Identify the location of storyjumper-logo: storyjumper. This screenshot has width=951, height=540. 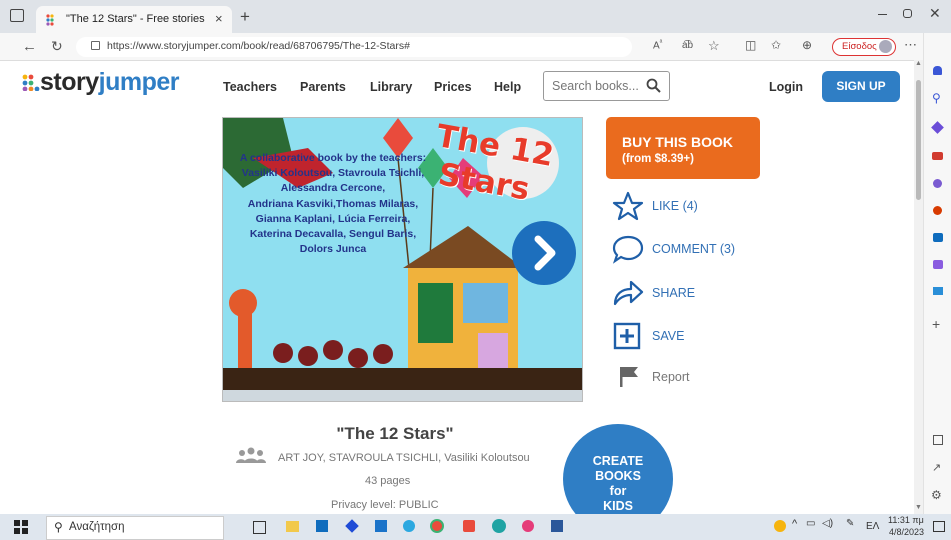
(101, 82).